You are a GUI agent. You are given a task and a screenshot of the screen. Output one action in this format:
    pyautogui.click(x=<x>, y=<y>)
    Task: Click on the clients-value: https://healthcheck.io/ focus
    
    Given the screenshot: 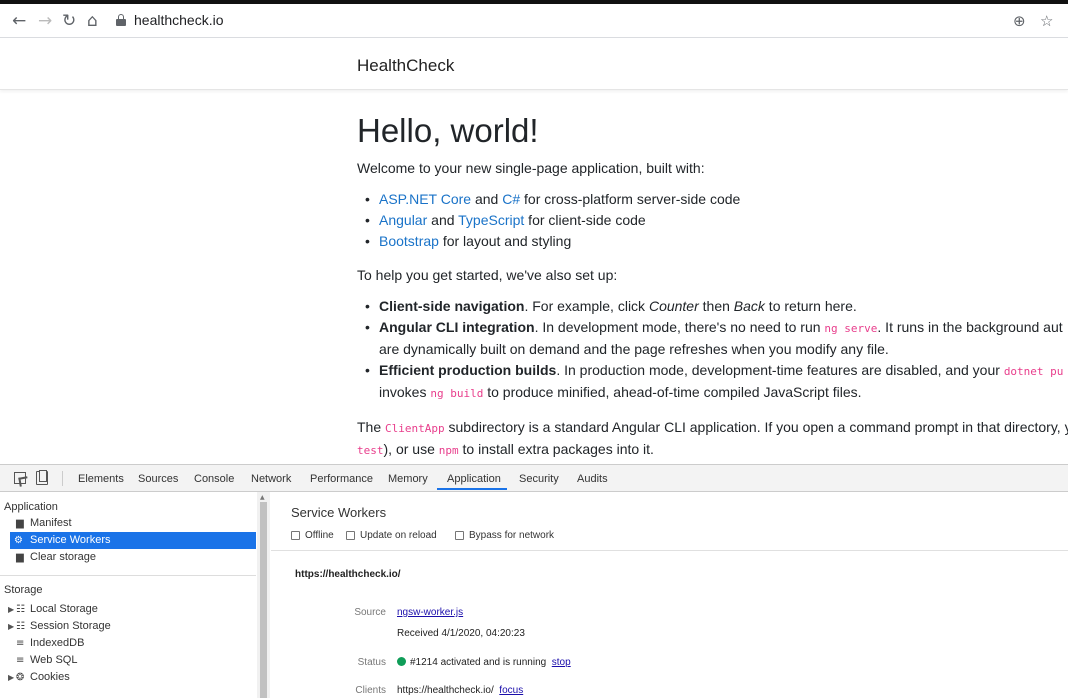 What is the action you would take?
    pyautogui.click(x=460, y=690)
    